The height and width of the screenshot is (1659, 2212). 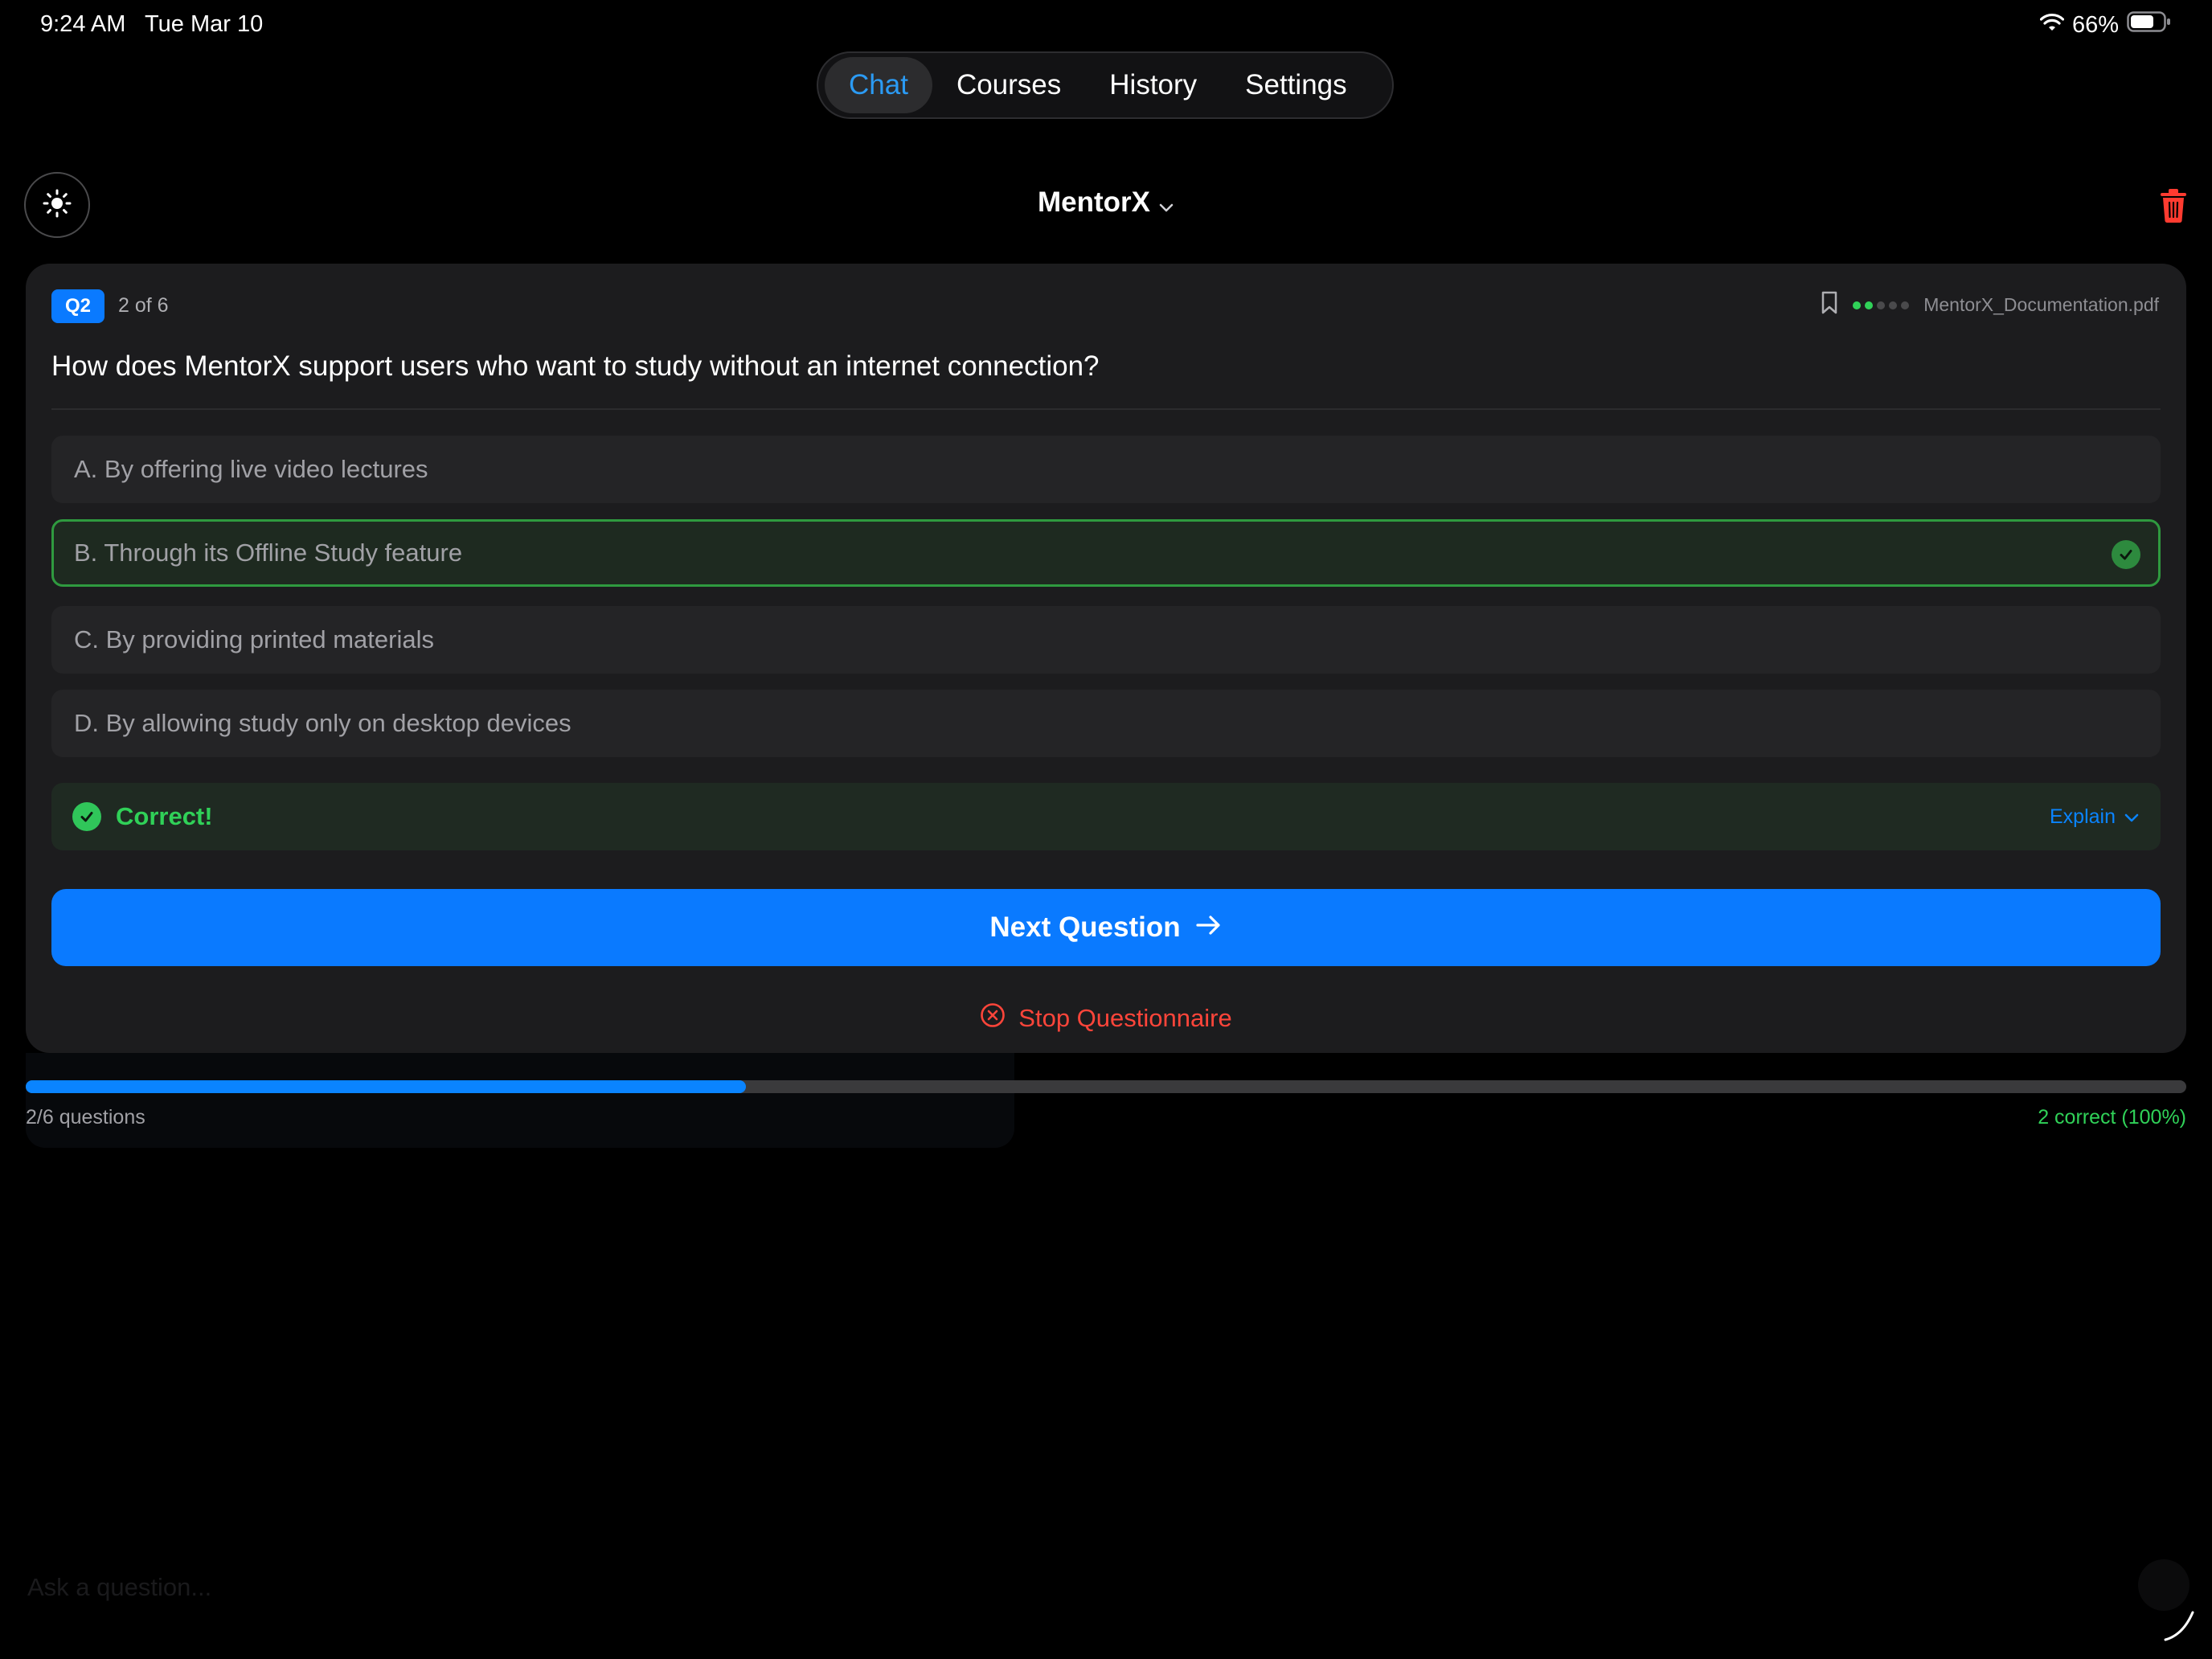 I want to click on bookmark-icon, so click(x=1830, y=305).